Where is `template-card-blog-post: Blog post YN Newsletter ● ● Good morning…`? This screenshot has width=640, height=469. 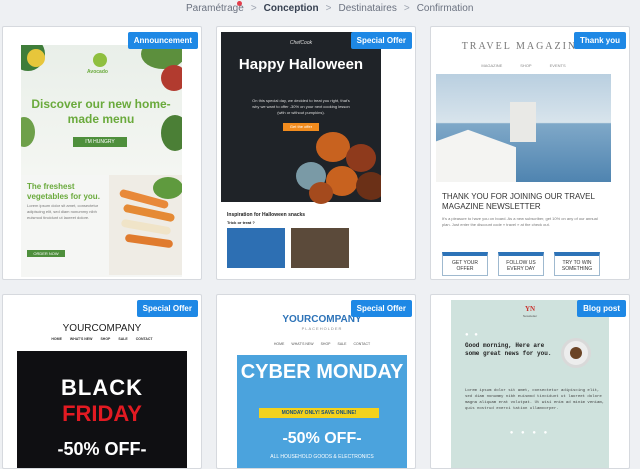
template-card-blog-post: Blog post YN Newsletter ● ● Good morning… is located at coordinates (530, 381).